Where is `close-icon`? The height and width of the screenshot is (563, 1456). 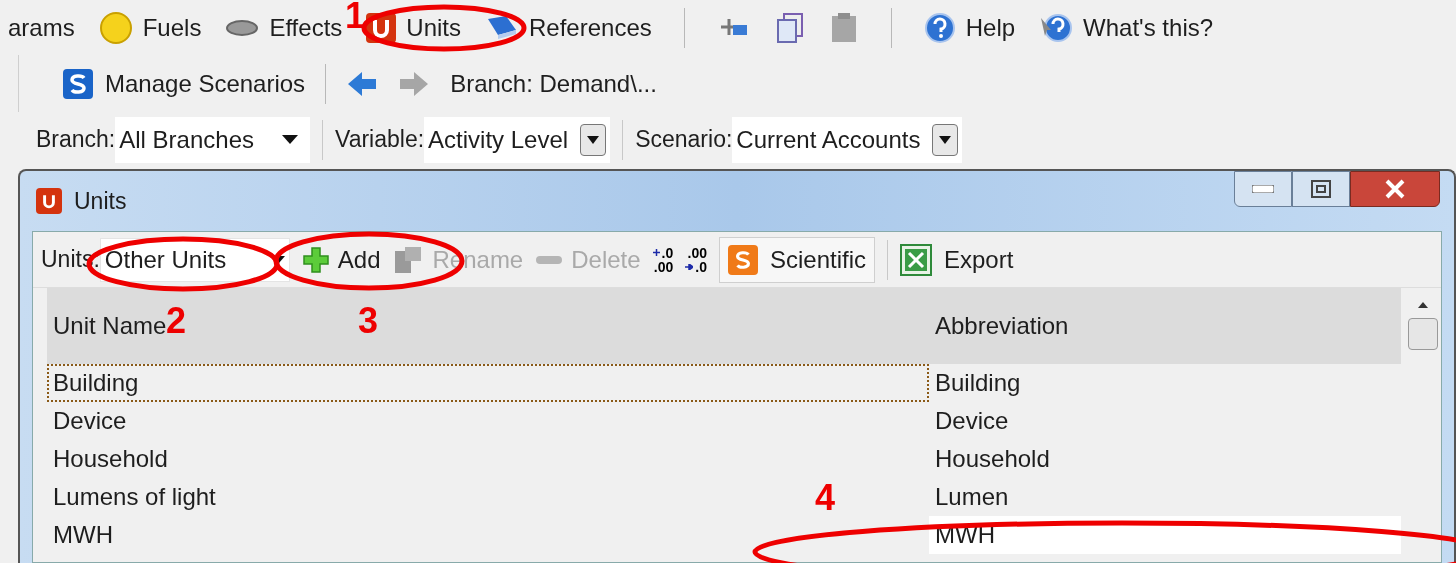
close-icon is located at coordinates (1395, 189).